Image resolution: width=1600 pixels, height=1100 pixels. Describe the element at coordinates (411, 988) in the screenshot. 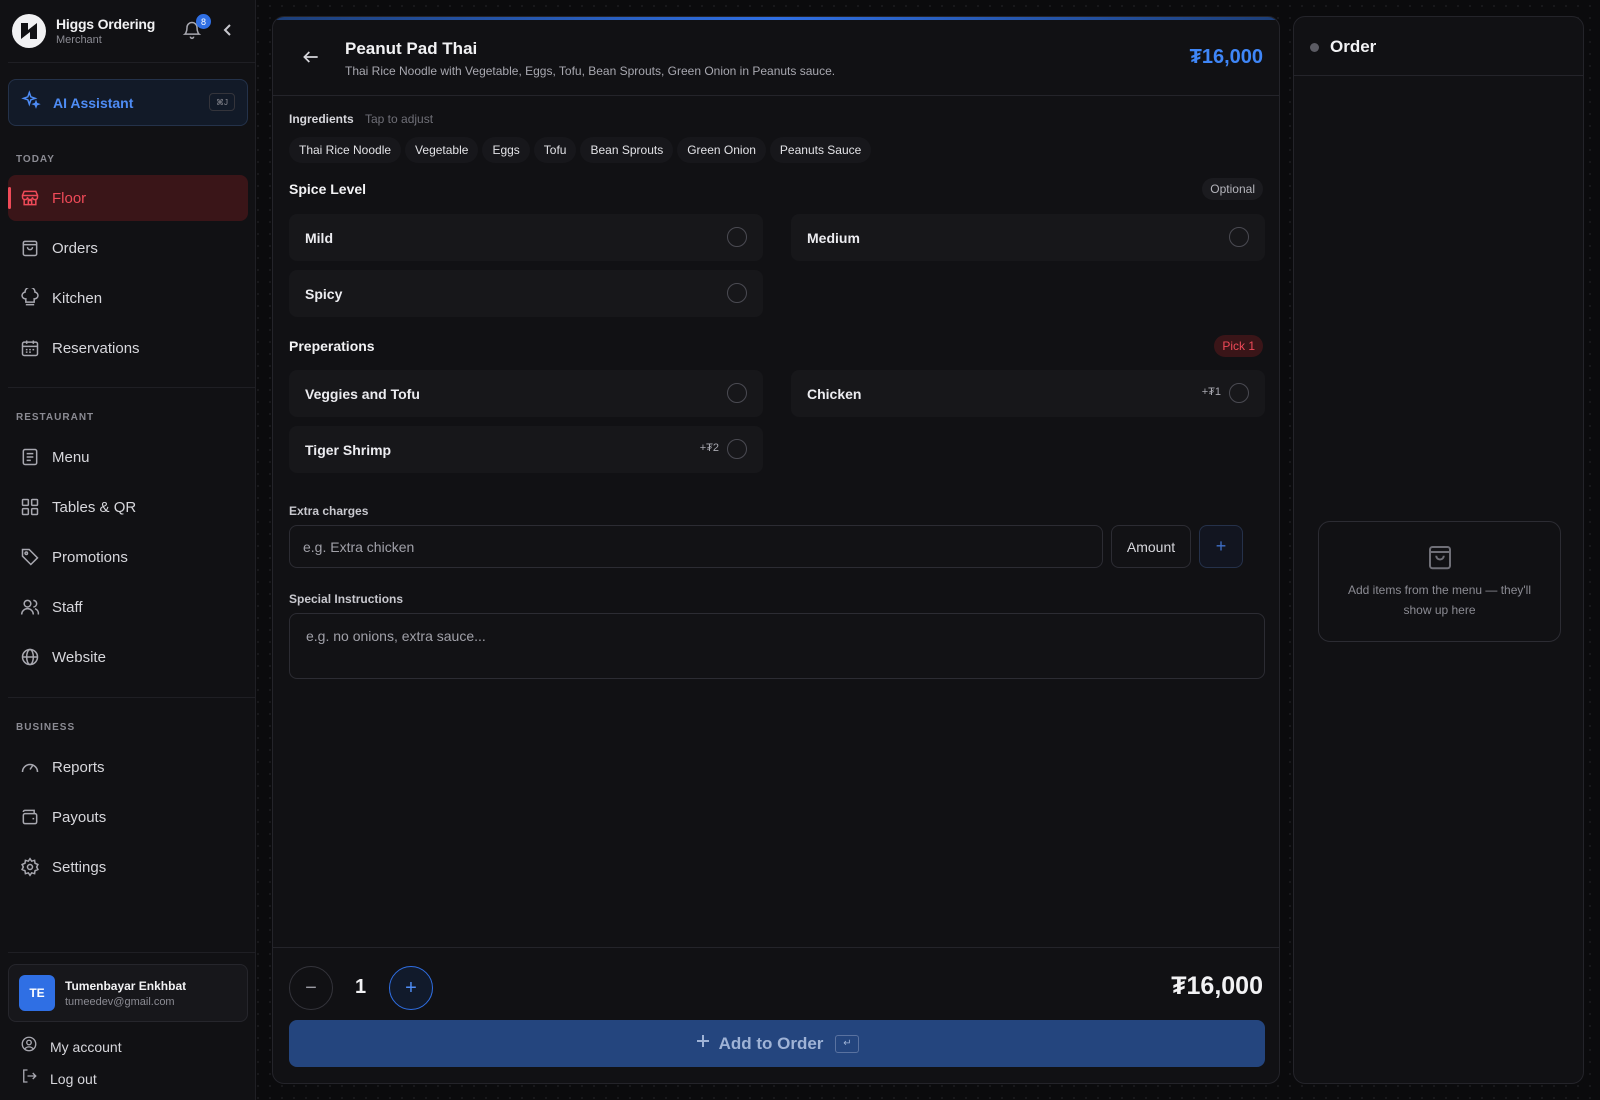

I see `increase-quantity-button: +` at that location.